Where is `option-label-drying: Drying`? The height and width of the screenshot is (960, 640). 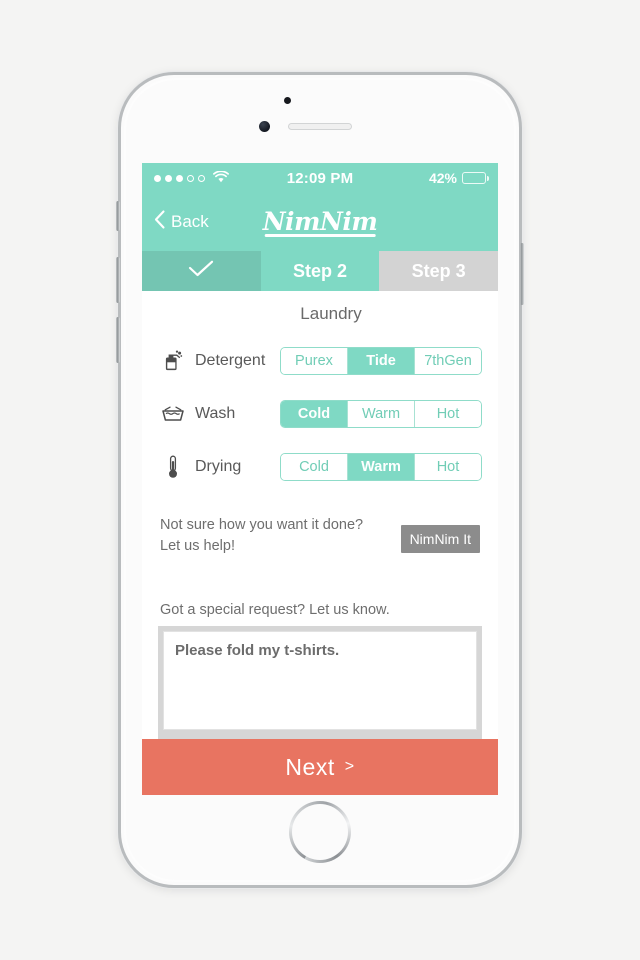
option-label-drying: Drying is located at coordinates (218, 466).